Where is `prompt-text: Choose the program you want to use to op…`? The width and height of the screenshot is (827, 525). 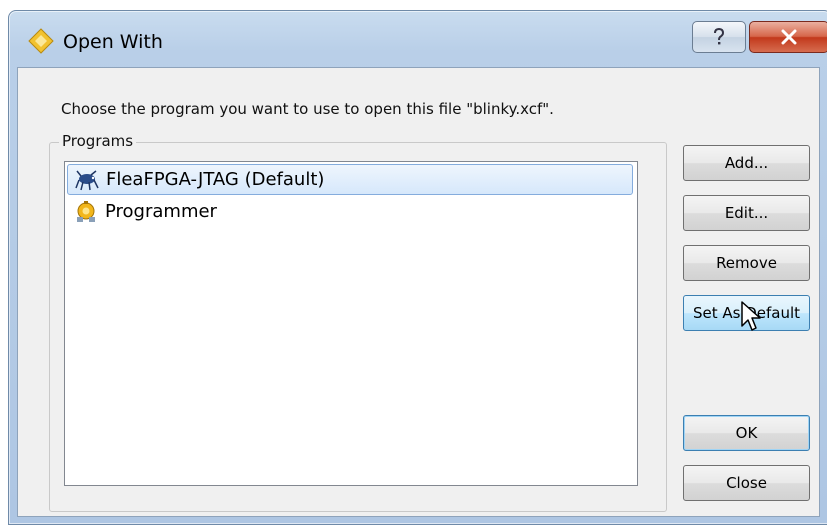 prompt-text: Choose the program you want to use to op… is located at coordinates (307, 109).